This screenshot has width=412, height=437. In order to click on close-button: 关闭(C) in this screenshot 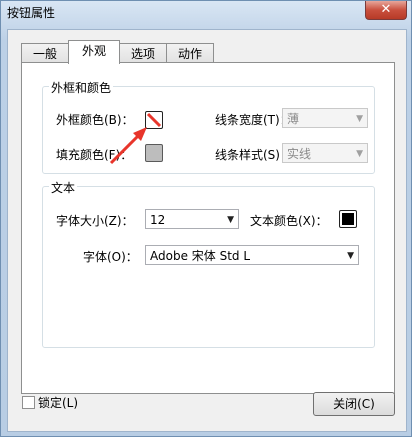, I will do `click(354, 404)`.